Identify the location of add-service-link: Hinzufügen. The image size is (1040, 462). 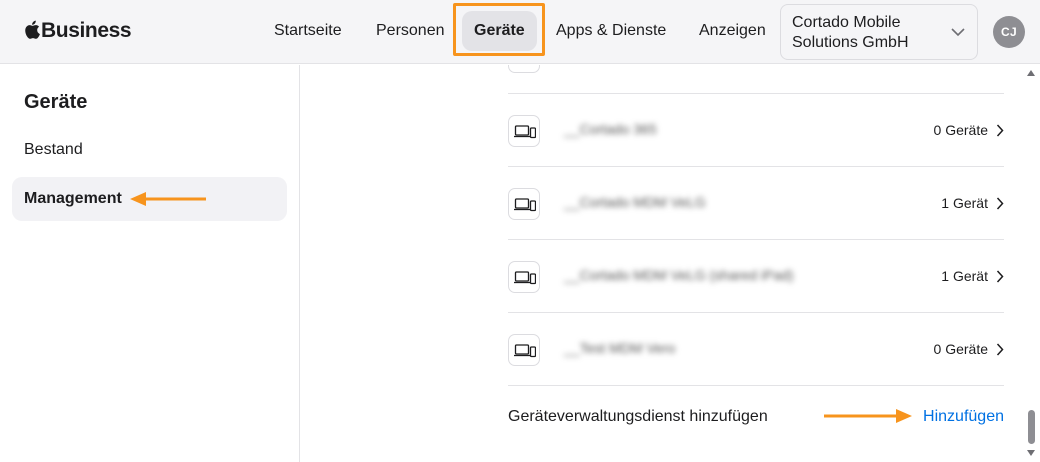
(963, 417).